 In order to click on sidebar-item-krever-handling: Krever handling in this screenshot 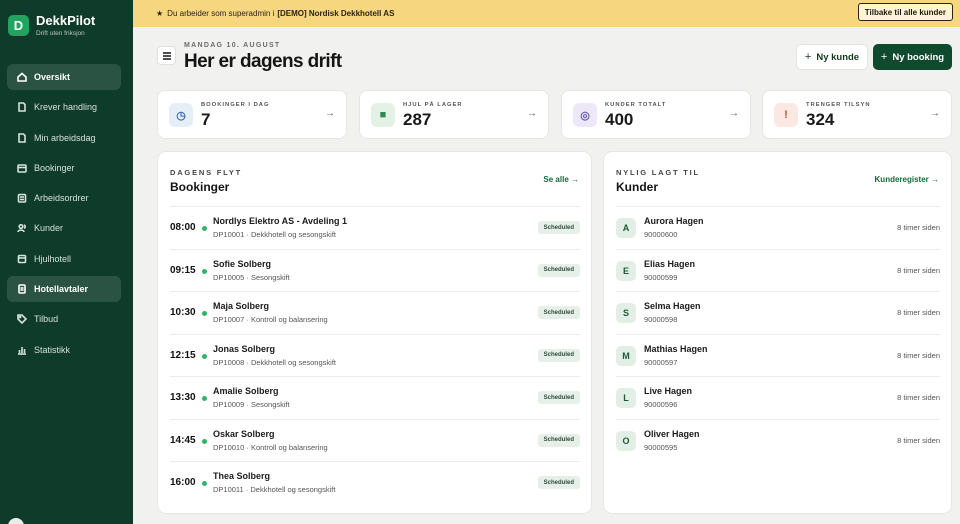, I will do `click(64, 107)`.